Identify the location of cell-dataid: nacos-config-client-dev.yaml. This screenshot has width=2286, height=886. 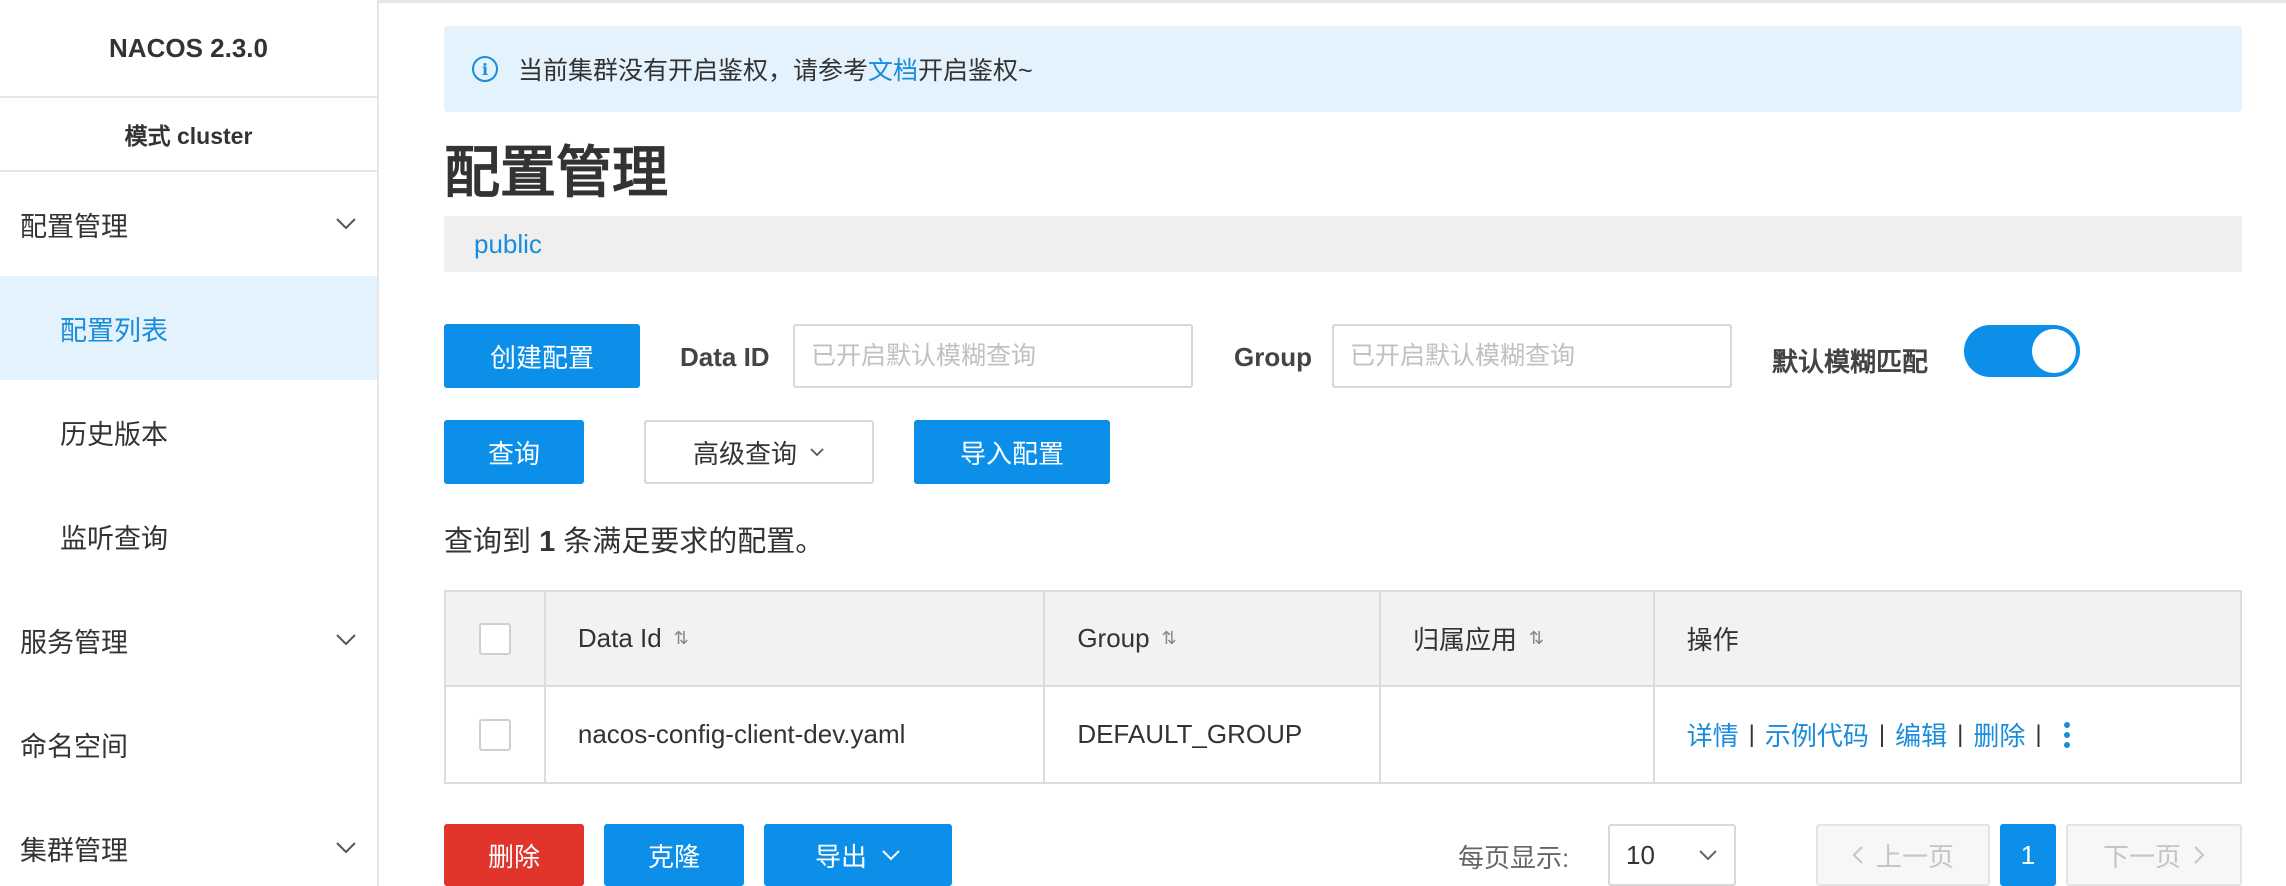
(796, 734).